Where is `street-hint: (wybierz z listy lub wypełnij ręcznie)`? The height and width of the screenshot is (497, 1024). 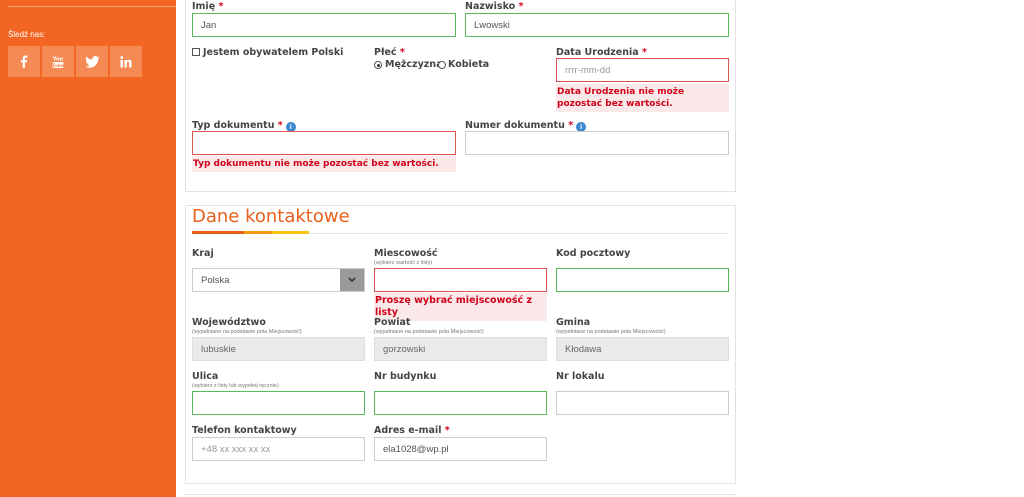
street-hint: (wybierz z listy lub wypełnij ręcznie) is located at coordinates (235, 386).